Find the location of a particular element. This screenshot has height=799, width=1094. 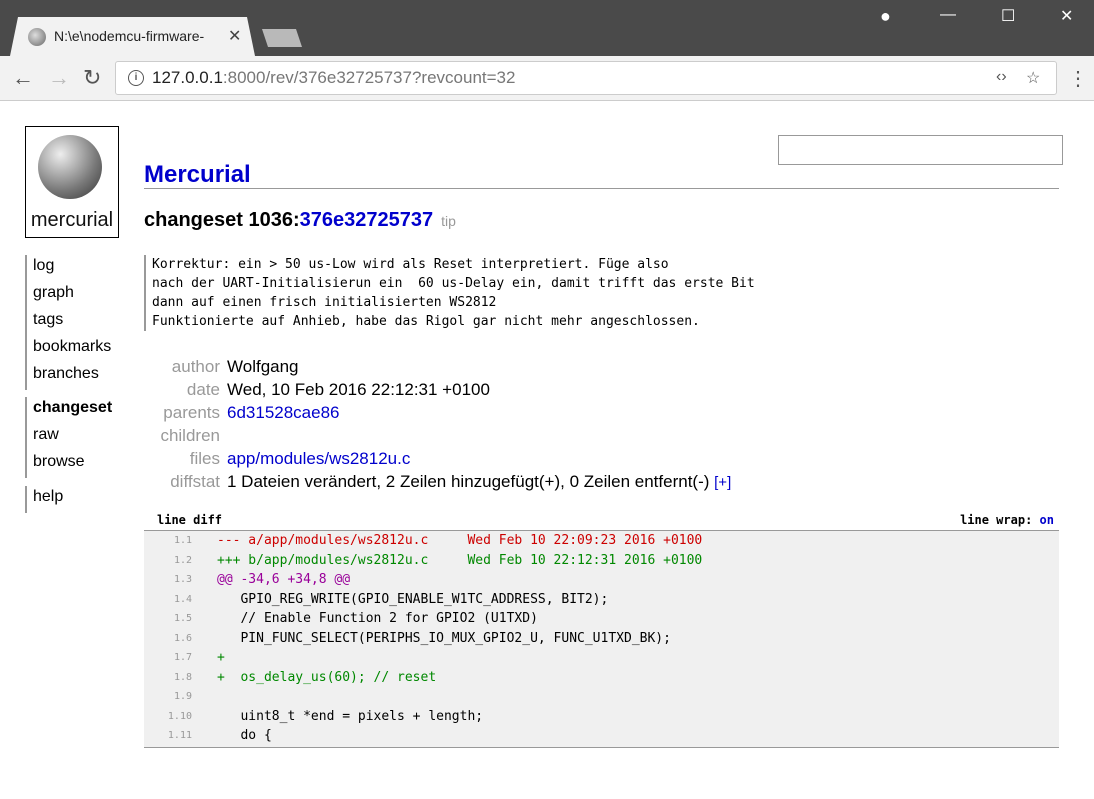

changeset-heading: changeset 1036:376e32725737 tip is located at coordinates (300, 220).